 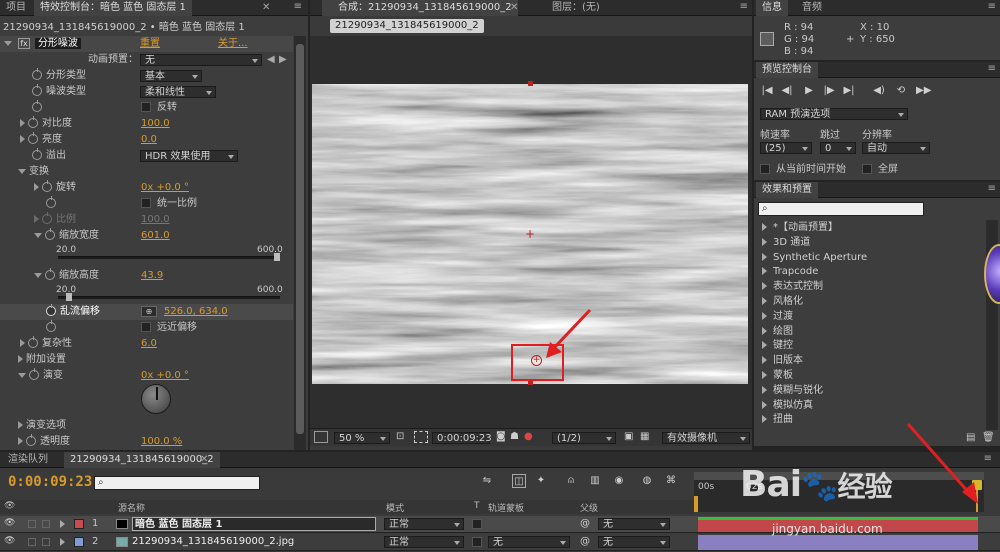 What do you see at coordinates (79, 542) in the screenshot?
I see `label-color-swatch` at bounding box center [79, 542].